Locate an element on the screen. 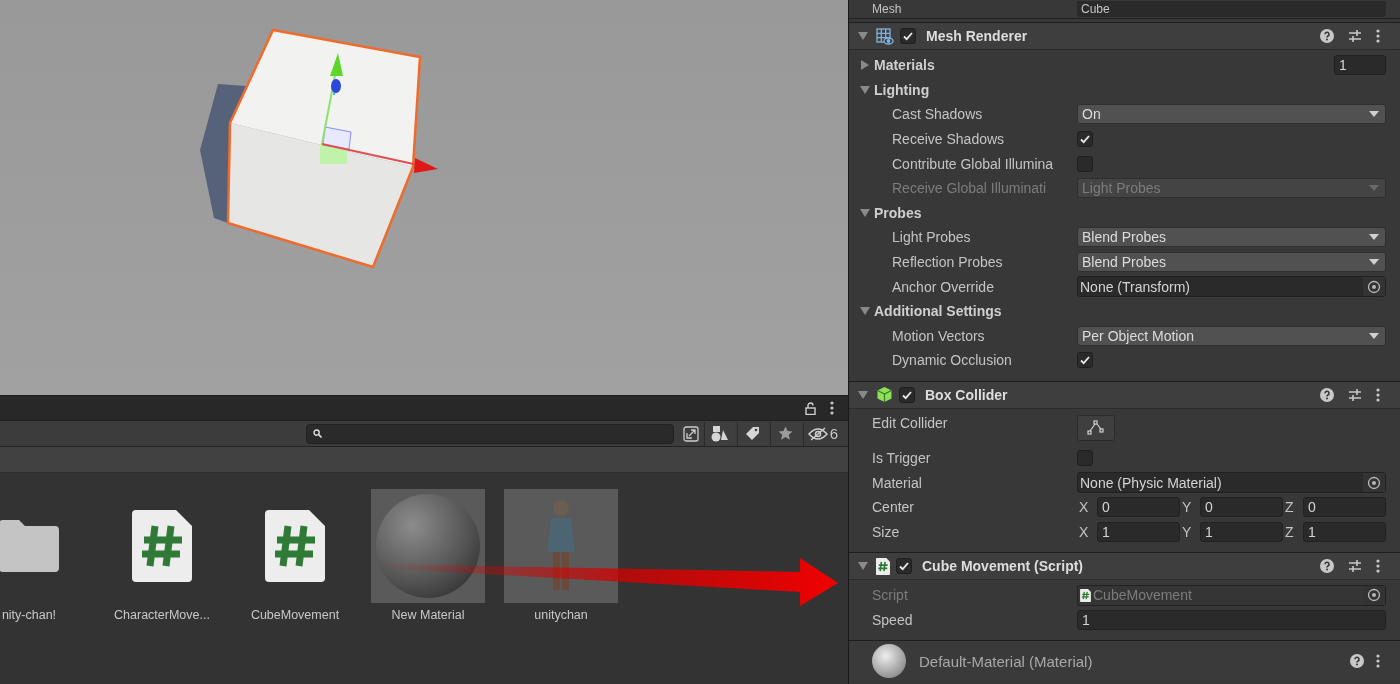 The width and height of the screenshot is (1400, 684). shapes-icon is located at coordinates (719, 433).